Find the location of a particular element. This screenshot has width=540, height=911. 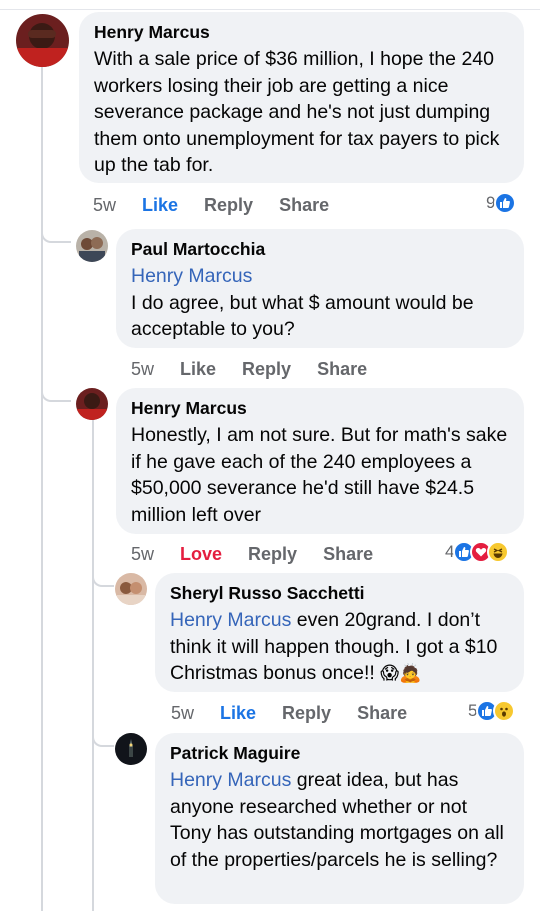

comment-actions: 5w Love Reply Share is located at coordinates (265, 554).